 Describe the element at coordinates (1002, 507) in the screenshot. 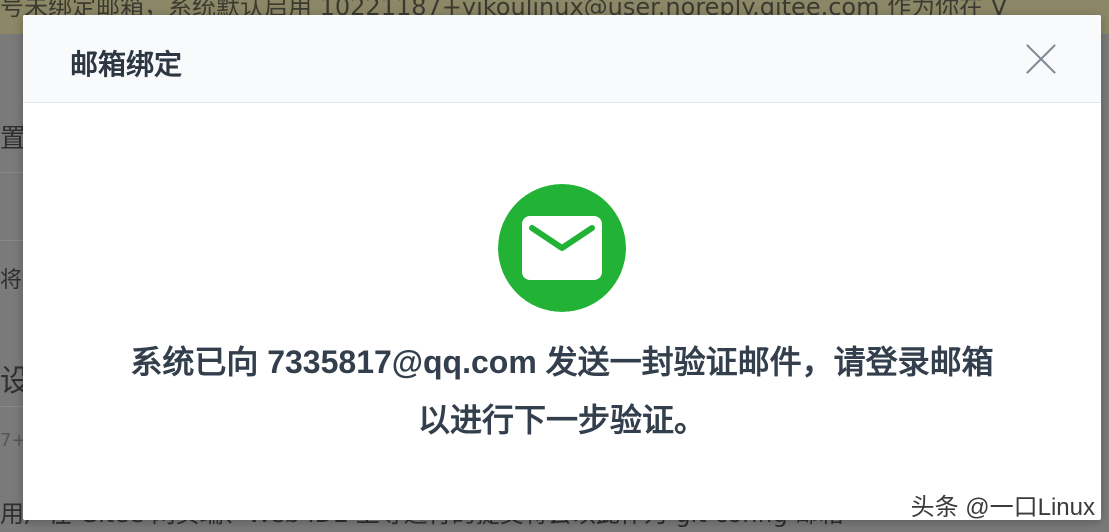

I see `watermark: 头条 @一口Linux` at that location.